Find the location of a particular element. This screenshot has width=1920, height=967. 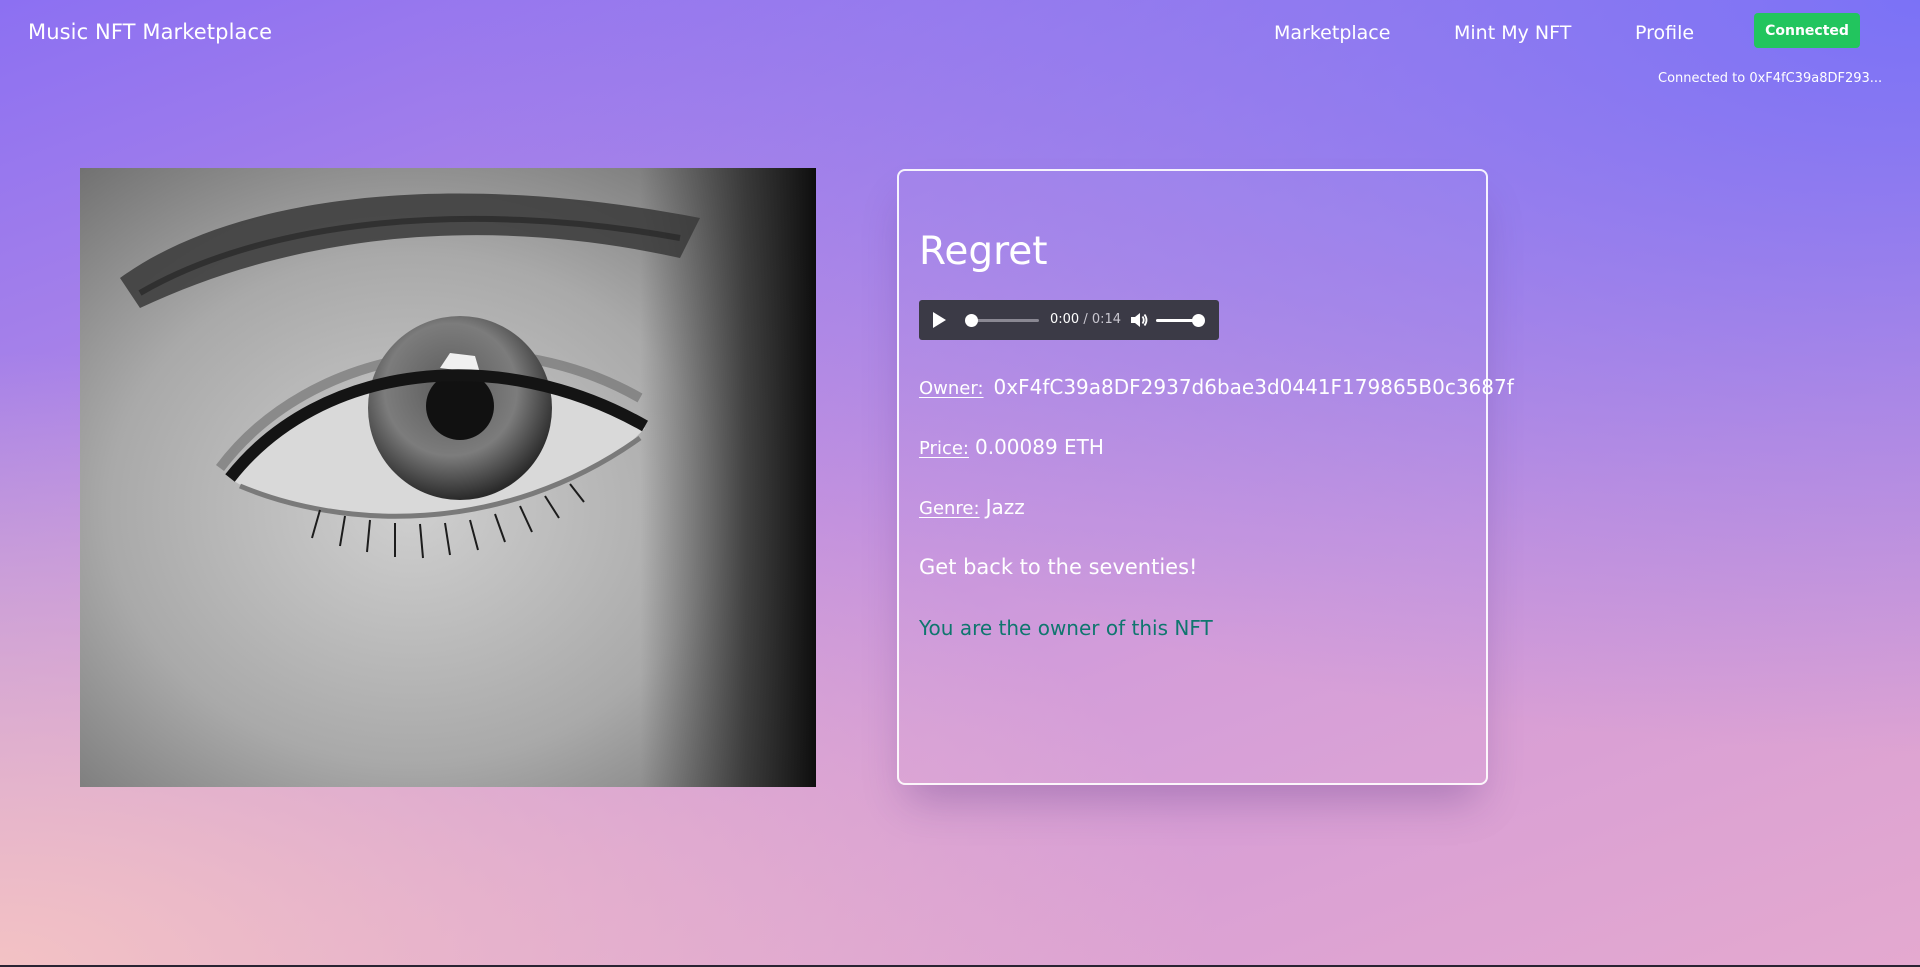

genre-label: Genre: is located at coordinates (949, 508).